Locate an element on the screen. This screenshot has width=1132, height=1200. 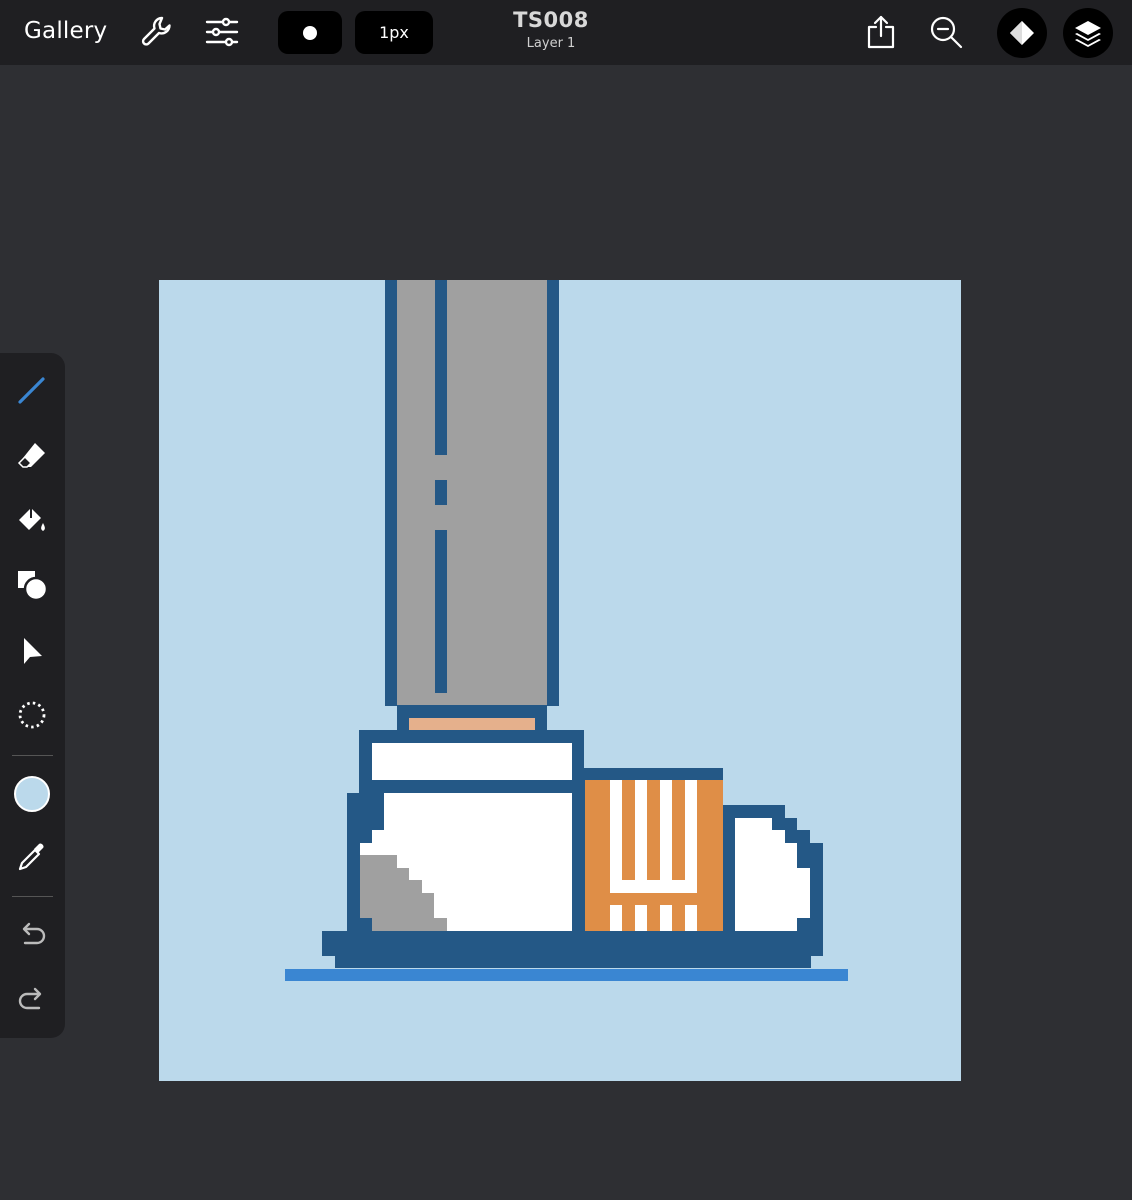
sole is located at coordinates (572, 943).